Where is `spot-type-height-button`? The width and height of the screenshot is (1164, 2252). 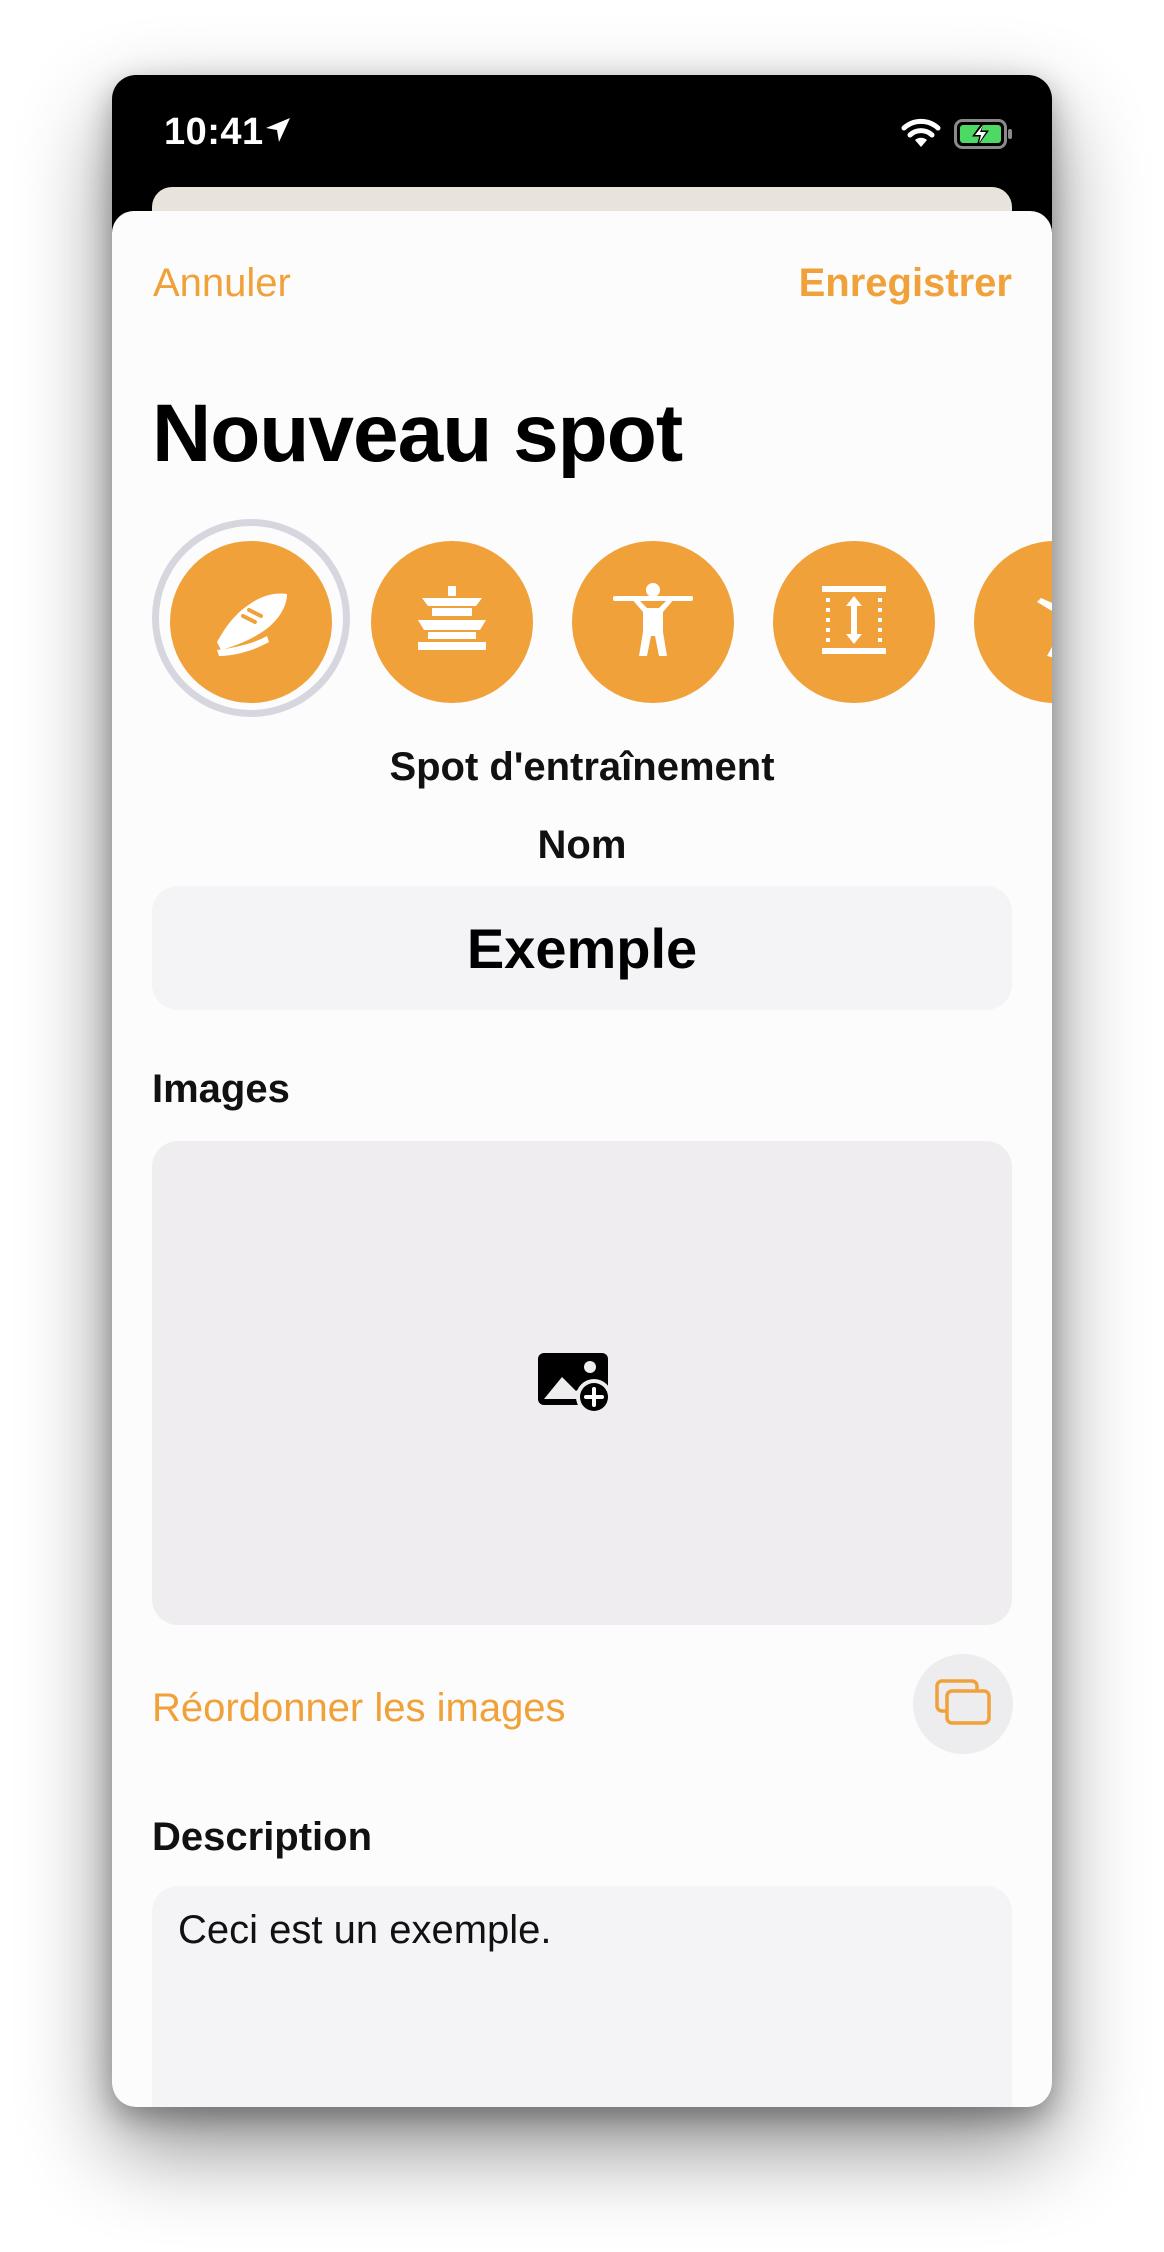
spot-type-height-button is located at coordinates (854, 622).